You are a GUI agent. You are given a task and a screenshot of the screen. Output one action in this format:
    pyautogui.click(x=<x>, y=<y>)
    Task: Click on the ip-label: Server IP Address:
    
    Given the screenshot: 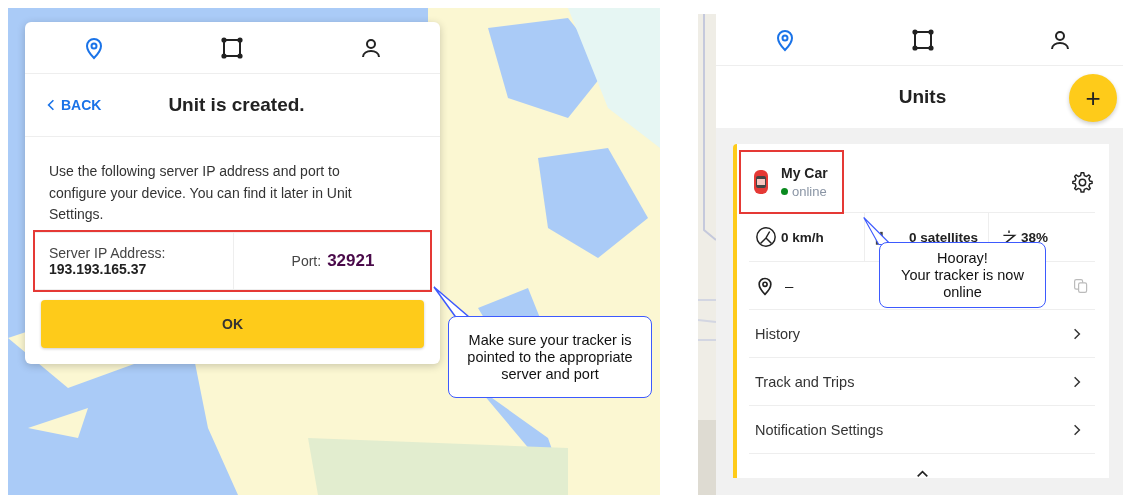 What is the action you would take?
    pyautogui.click(x=108, y=252)
    